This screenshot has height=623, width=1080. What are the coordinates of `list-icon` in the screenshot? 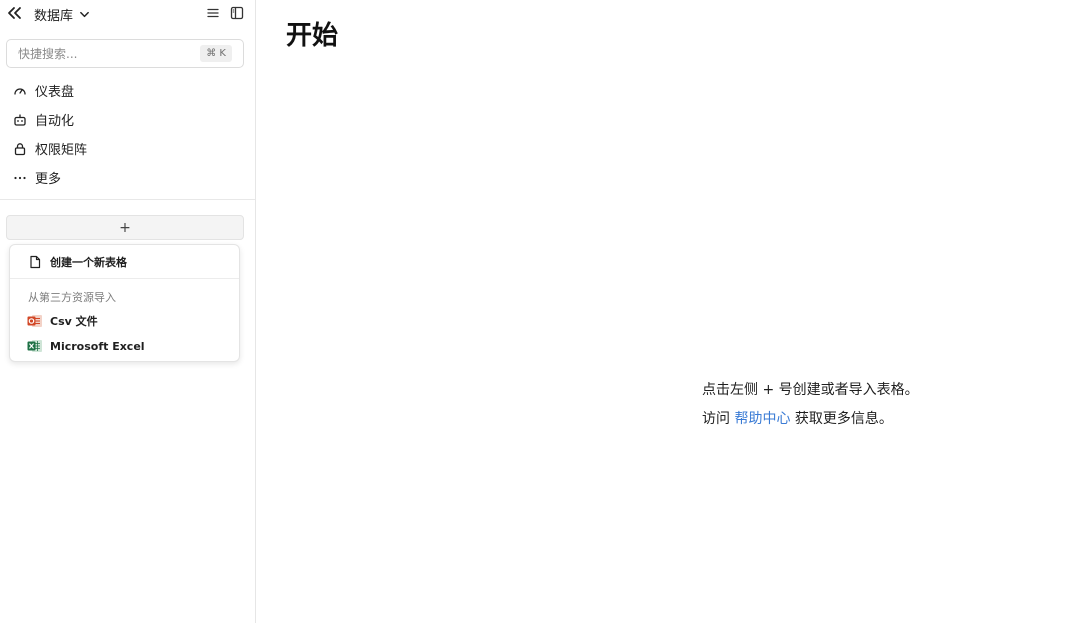 It's located at (213, 13).